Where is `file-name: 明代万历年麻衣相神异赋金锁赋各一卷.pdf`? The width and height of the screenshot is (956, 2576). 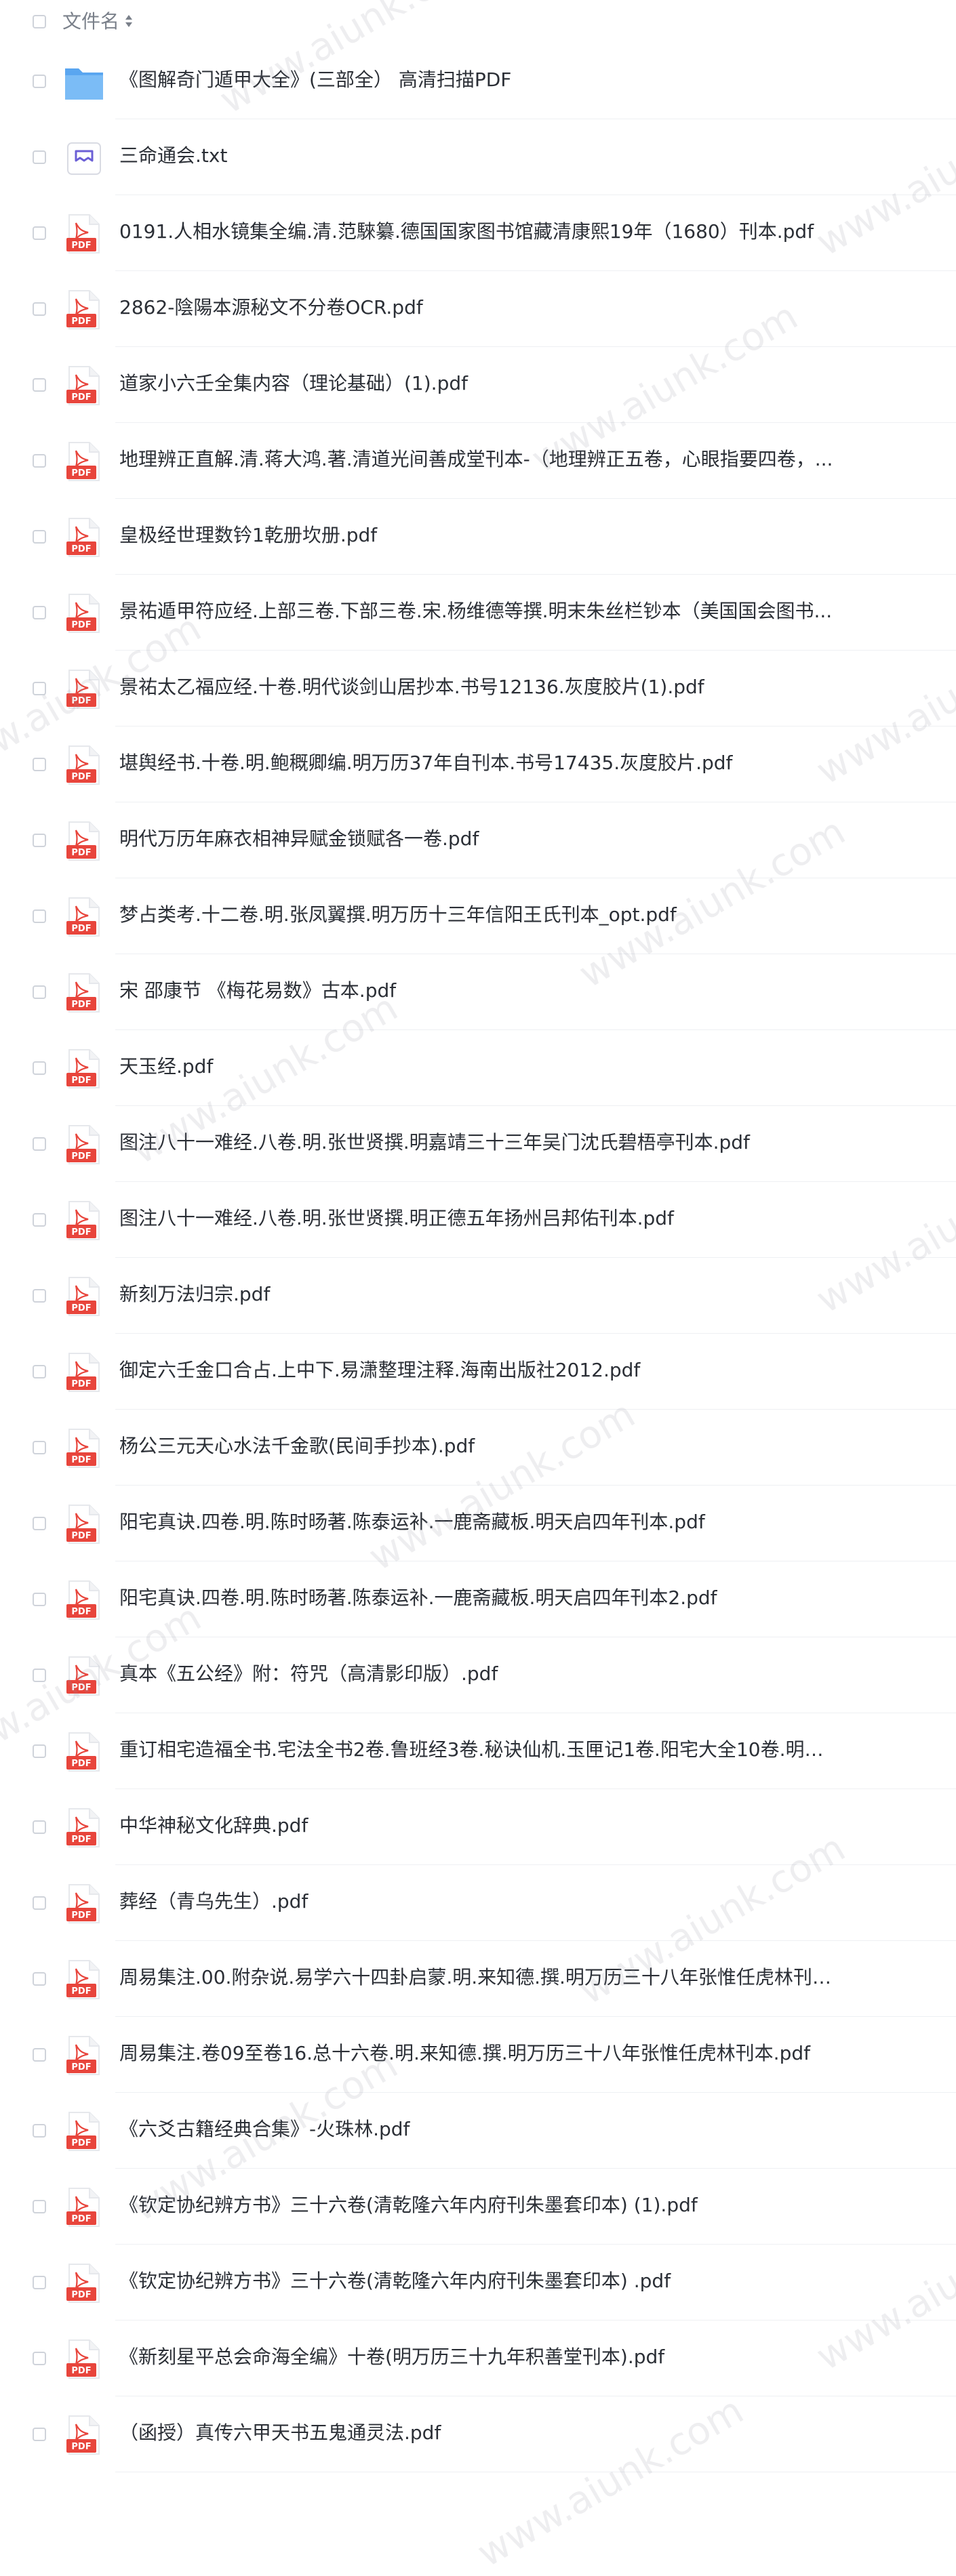 file-name: 明代万历年麻衣相神异赋金锁赋各一卷.pdf is located at coordinates (478, 839).